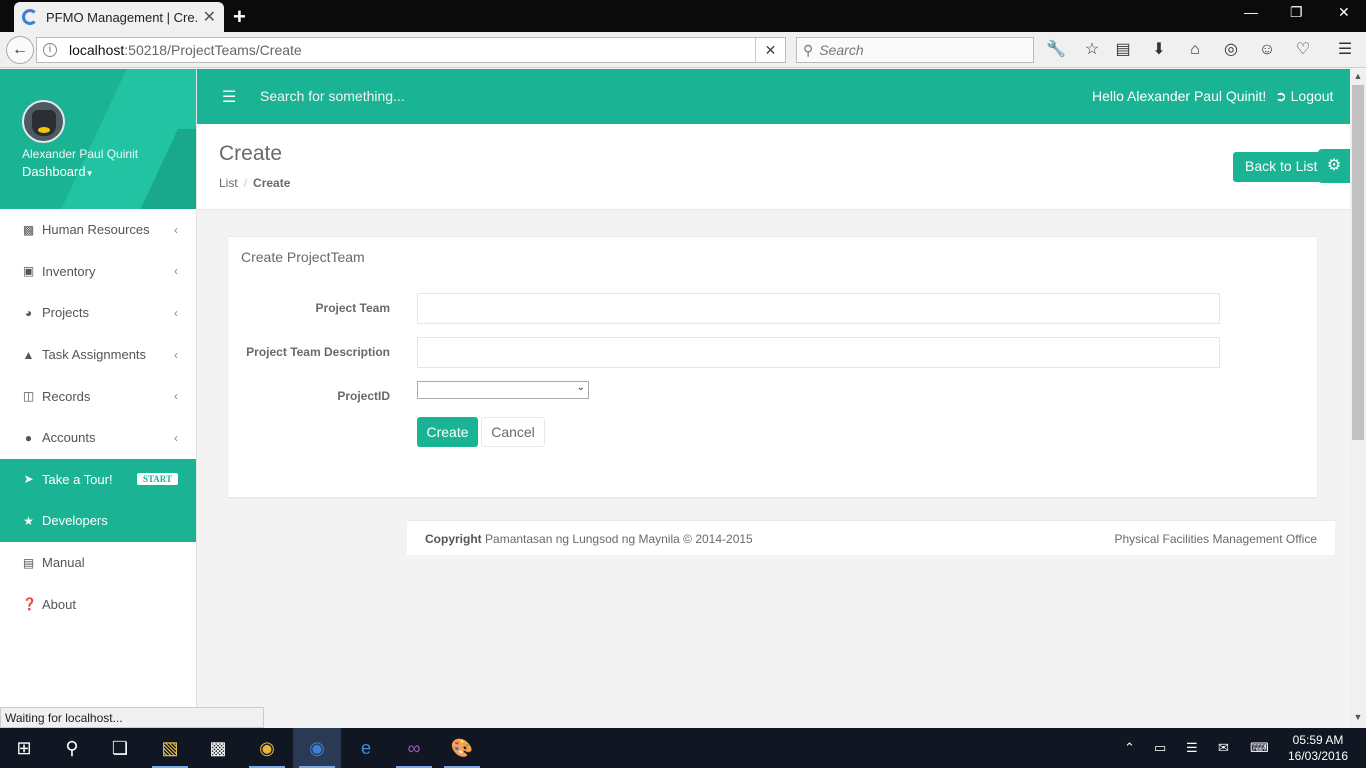 This screenshot has height=768, width=1366. Describe the element at coordinates (28, 271) in the screenshot. I see `cart-icon: ▣` at that location.